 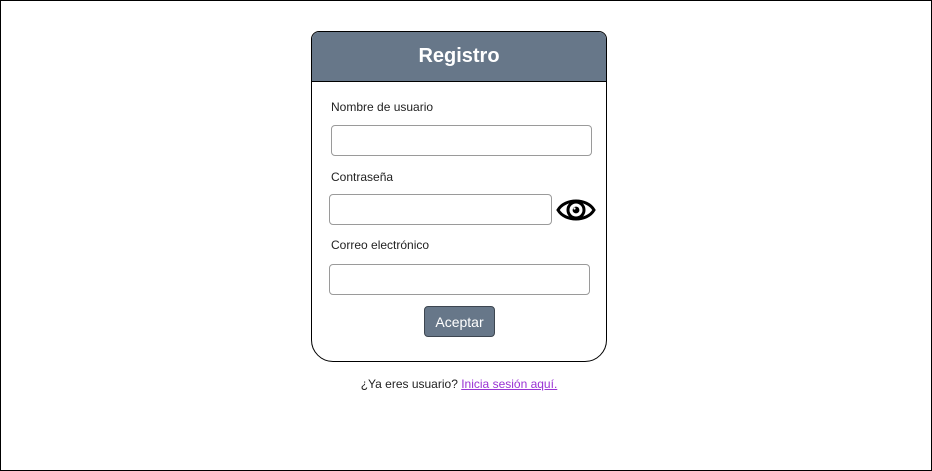 I want to click on username-input, so click(x=461, y=140).